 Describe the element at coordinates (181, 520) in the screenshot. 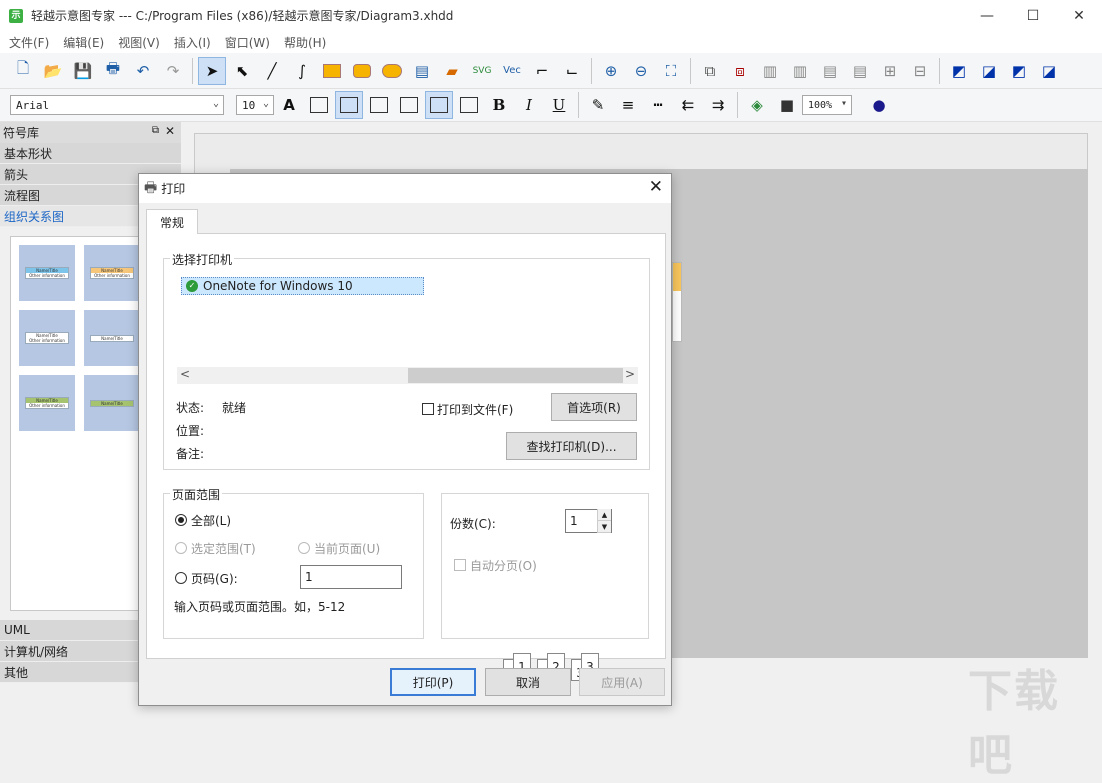

I see `all-pages-radio` at that location.